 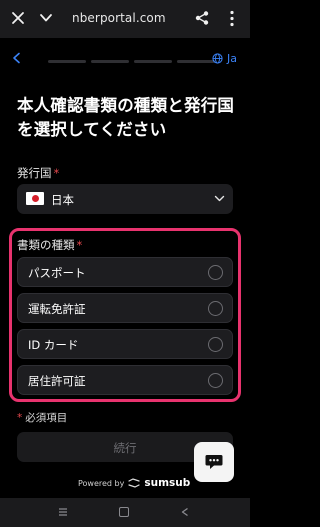 I want to click on close-icon, so click(x=18, y=18).